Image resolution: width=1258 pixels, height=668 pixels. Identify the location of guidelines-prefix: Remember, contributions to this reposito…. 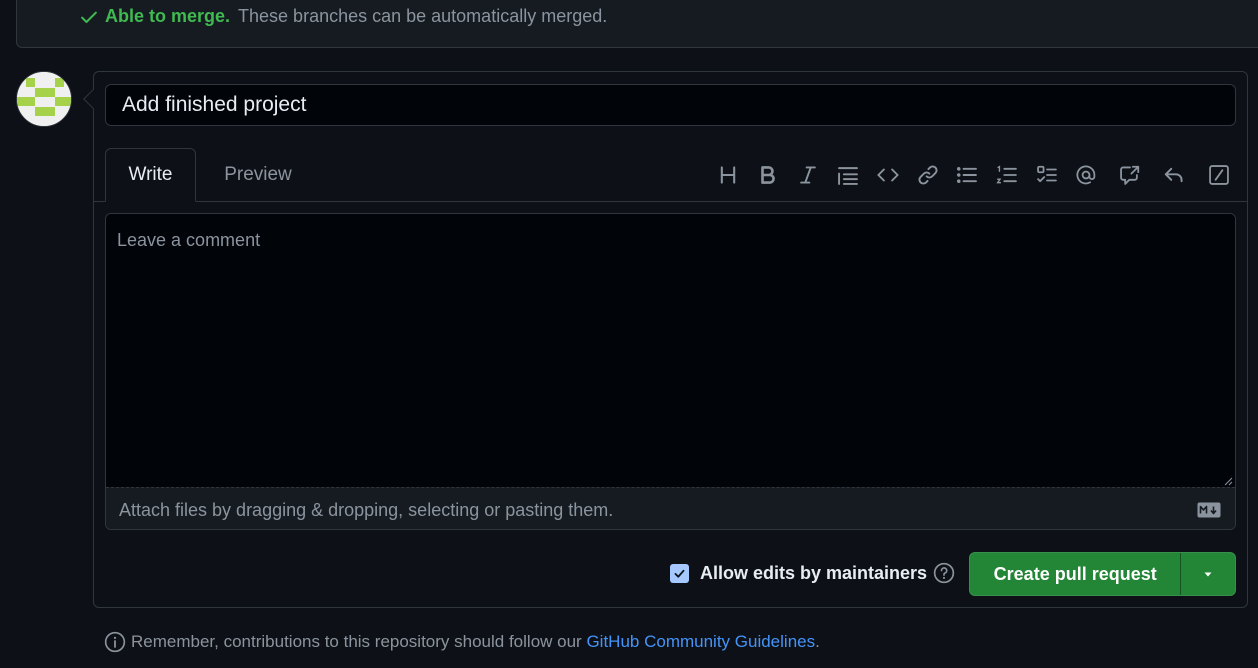
(359, 641).